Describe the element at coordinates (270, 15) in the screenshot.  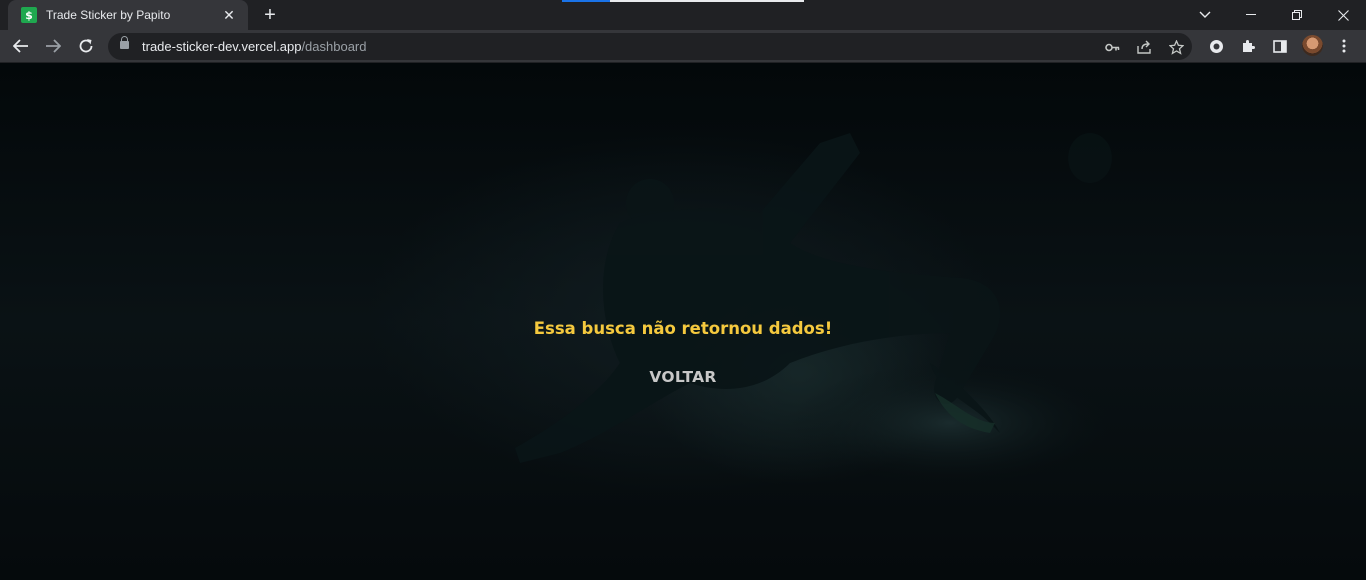
I see `new-tab-icon: +` at that location.